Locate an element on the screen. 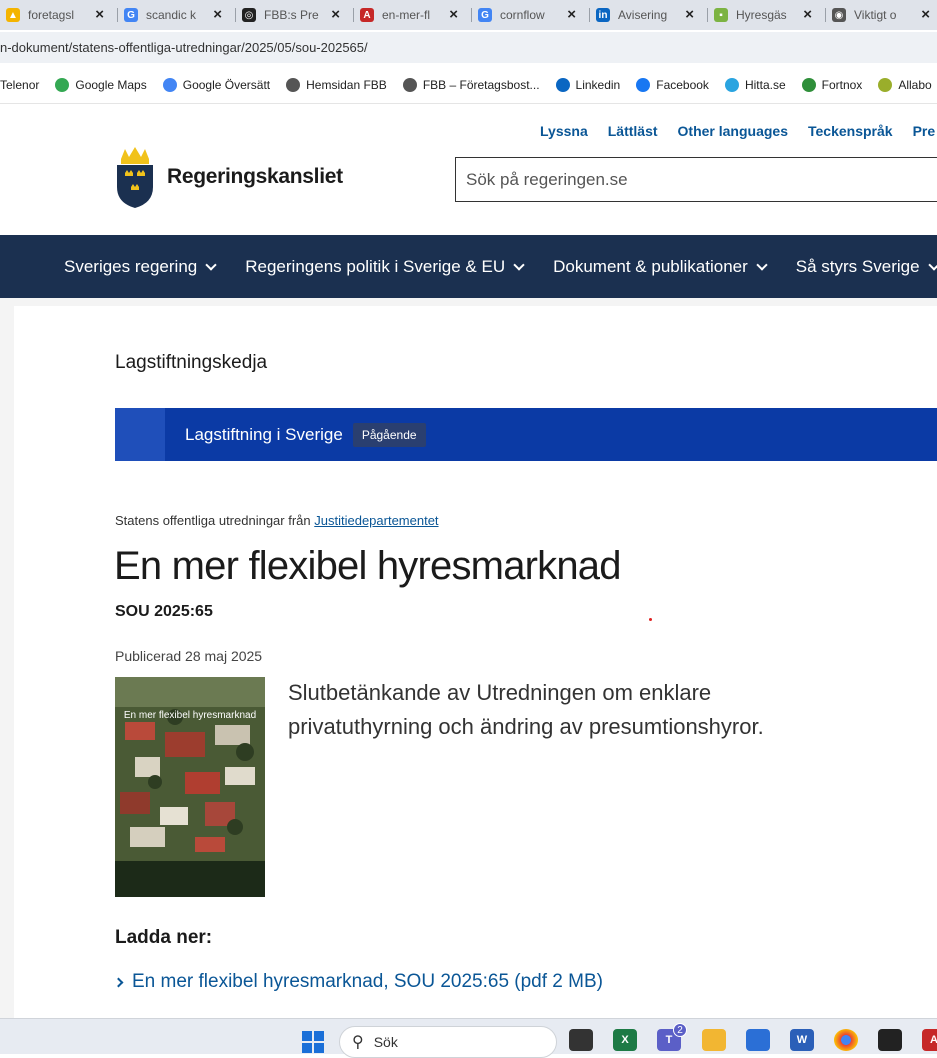  browser-tab: ▲ foretagsl × is located at coordinates (59, 15).